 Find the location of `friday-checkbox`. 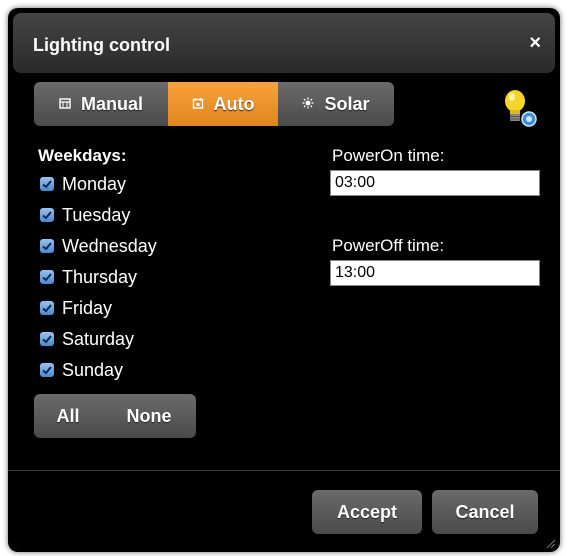

friday-checkbox is located at coordinates (47, 308).